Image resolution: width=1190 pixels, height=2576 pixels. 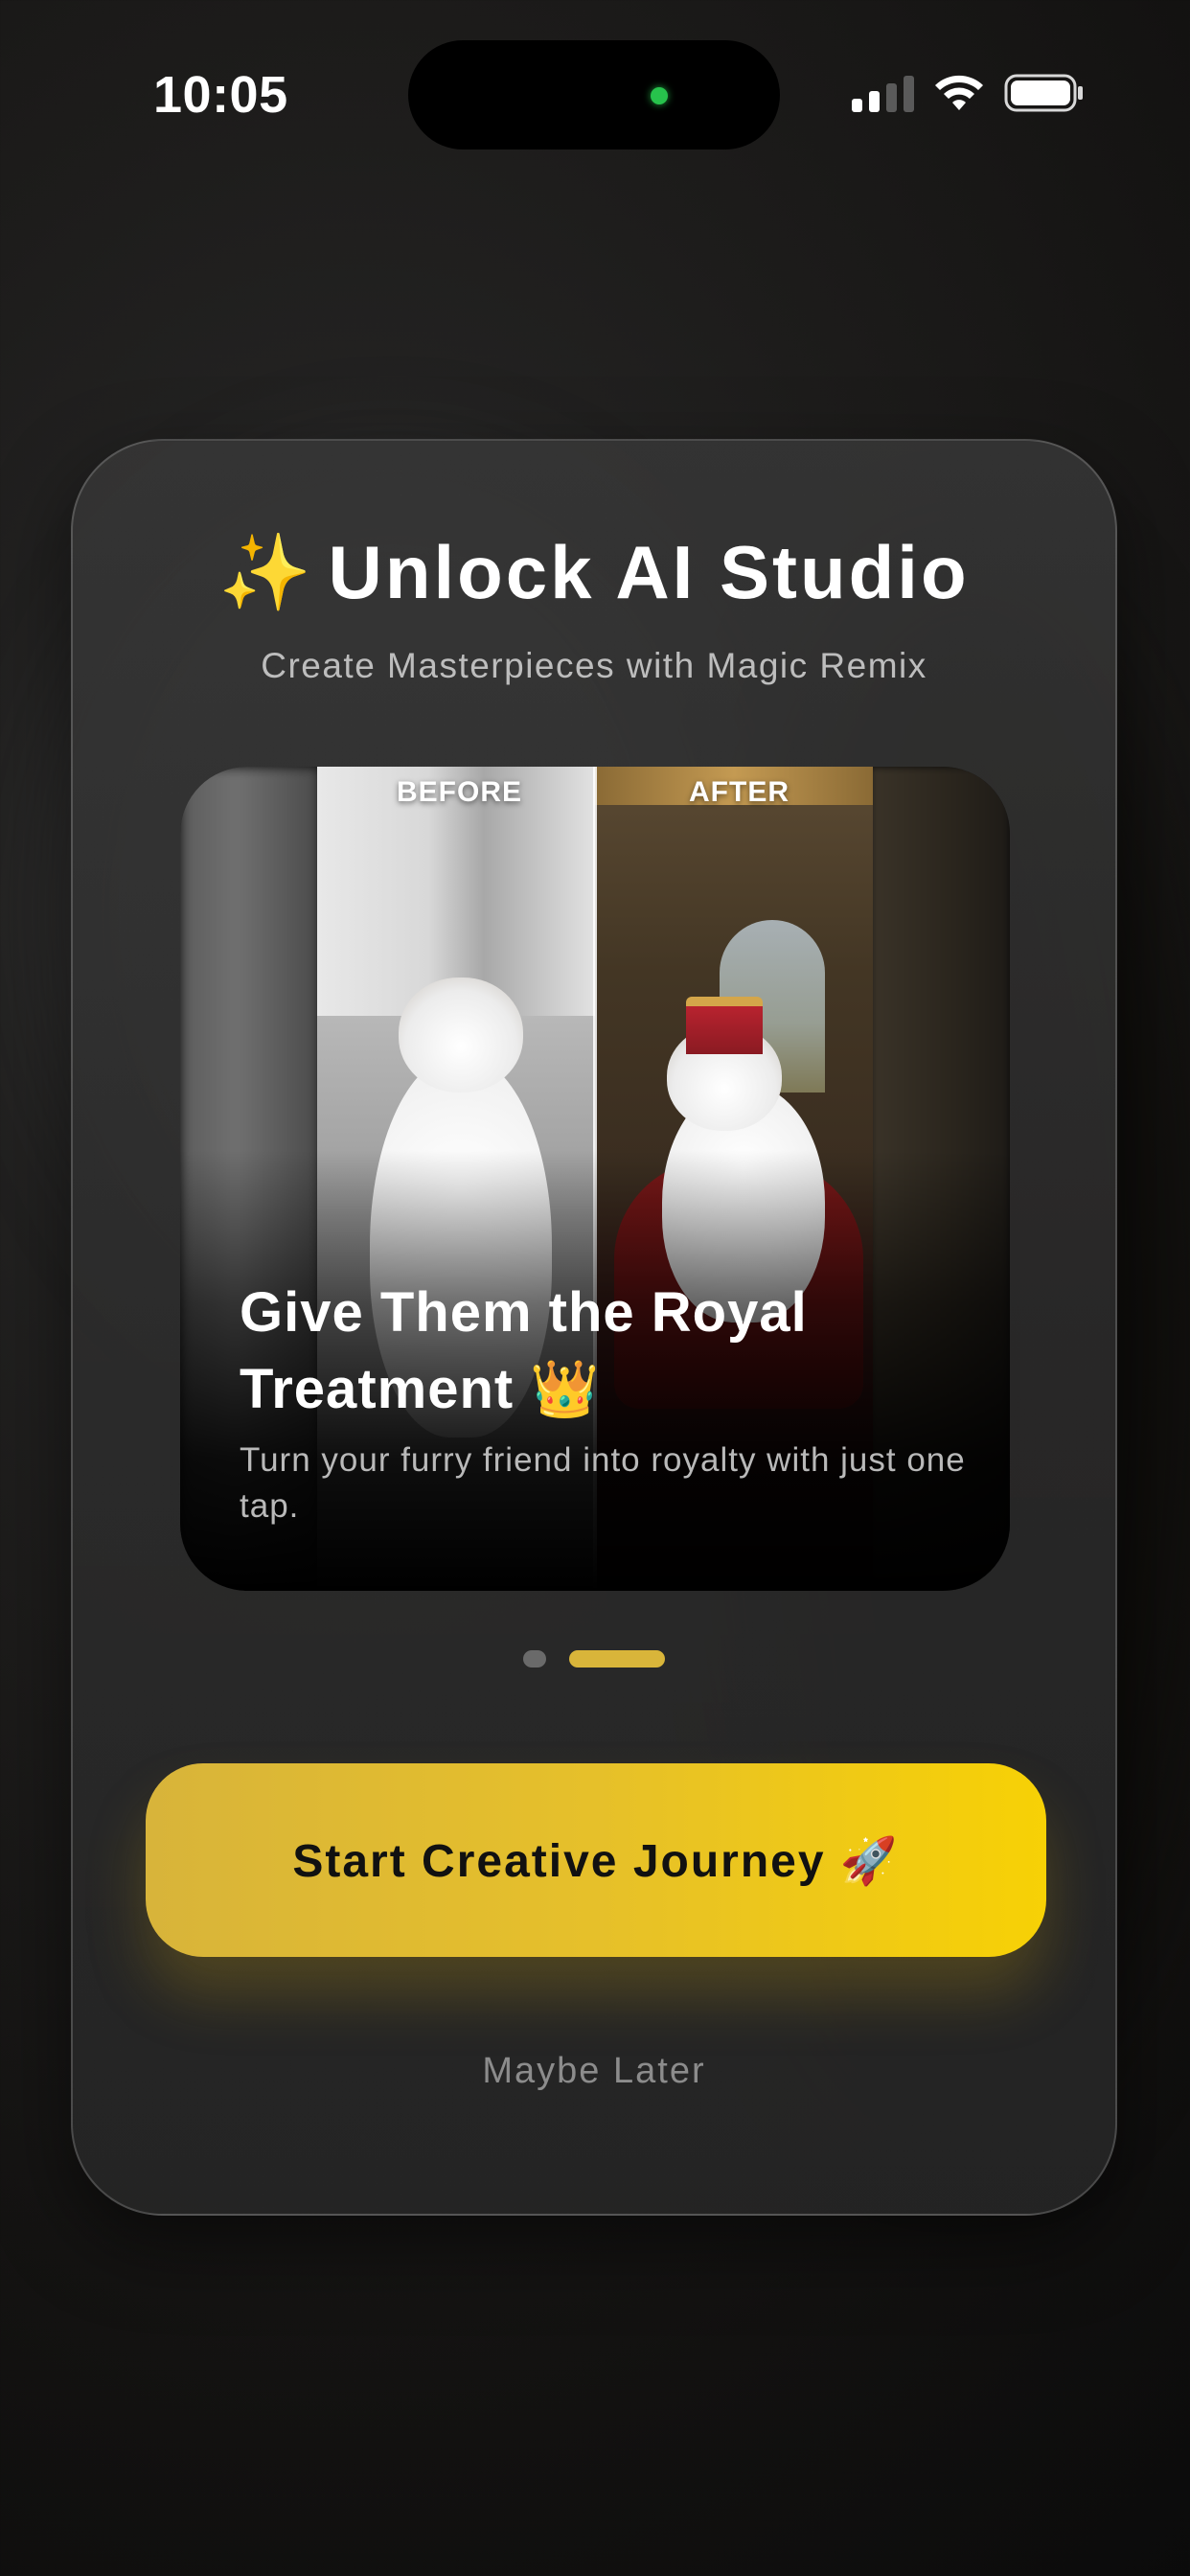 What do you see at coordinates (594, 2071) in the screenshot?
I see `maybe-later-link: Maybe Later` at bounding box center [594, 2071].